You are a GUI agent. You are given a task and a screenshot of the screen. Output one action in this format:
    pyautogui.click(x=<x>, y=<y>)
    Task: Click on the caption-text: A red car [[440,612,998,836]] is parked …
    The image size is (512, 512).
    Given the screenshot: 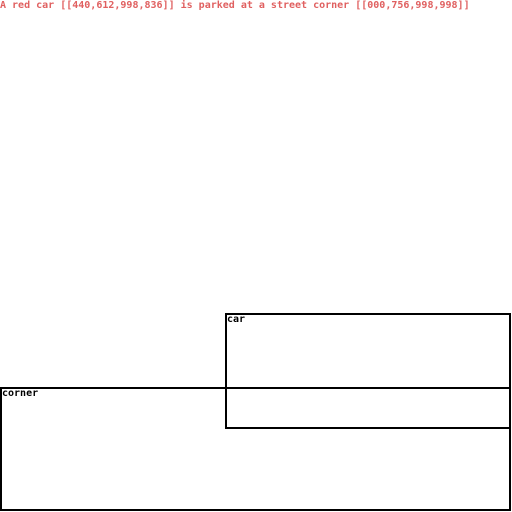 What is the action you would take?
    pyautogui.click(x=235, y=5)
    